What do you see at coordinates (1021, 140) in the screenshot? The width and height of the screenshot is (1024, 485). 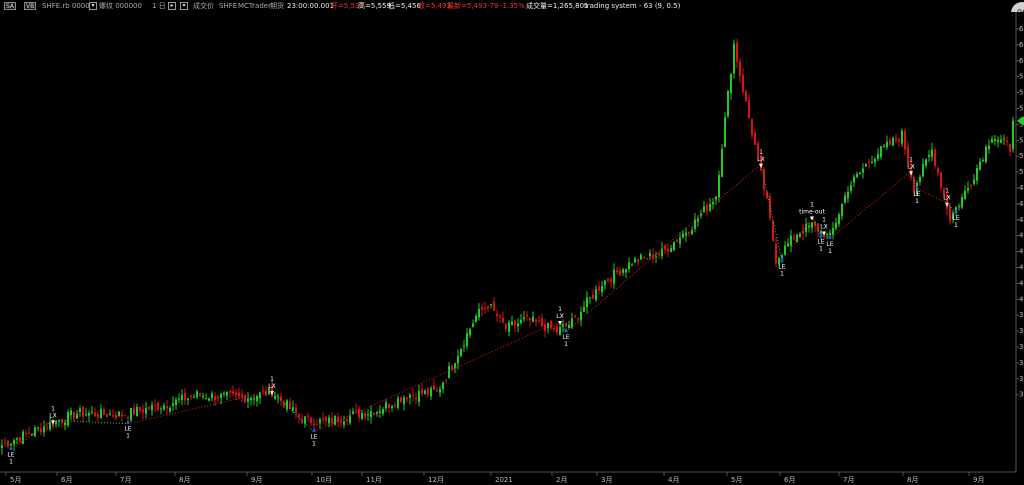 I see `y-tick-label: 5.` at bounding box center [1021, 140].